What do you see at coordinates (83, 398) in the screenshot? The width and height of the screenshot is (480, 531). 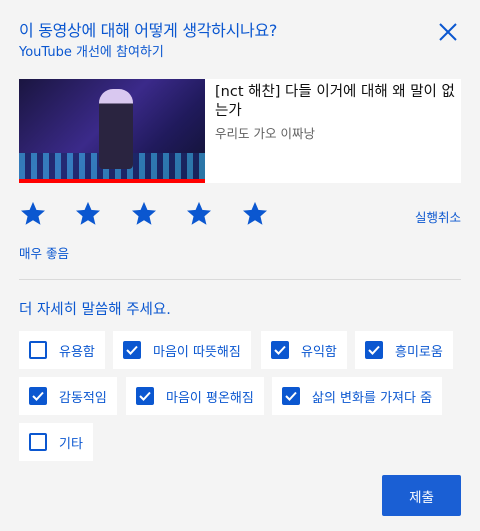 I see `option-label: 감동적임` at bounding box center [83, 398].